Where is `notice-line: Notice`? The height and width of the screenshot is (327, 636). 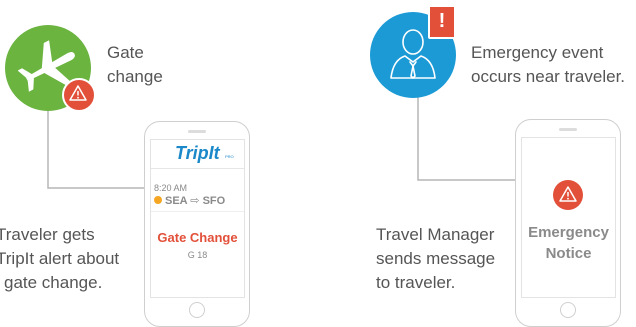
notice-line: Notice is located at coordinates (568, 253).